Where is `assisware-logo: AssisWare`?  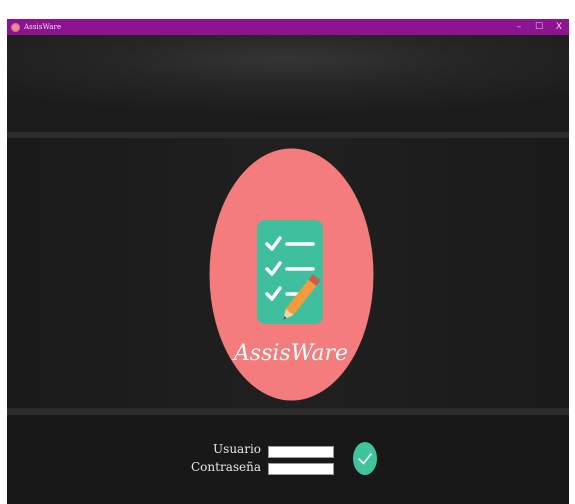
assisware-logo: AssisWare is located at coordinates (291, 274).